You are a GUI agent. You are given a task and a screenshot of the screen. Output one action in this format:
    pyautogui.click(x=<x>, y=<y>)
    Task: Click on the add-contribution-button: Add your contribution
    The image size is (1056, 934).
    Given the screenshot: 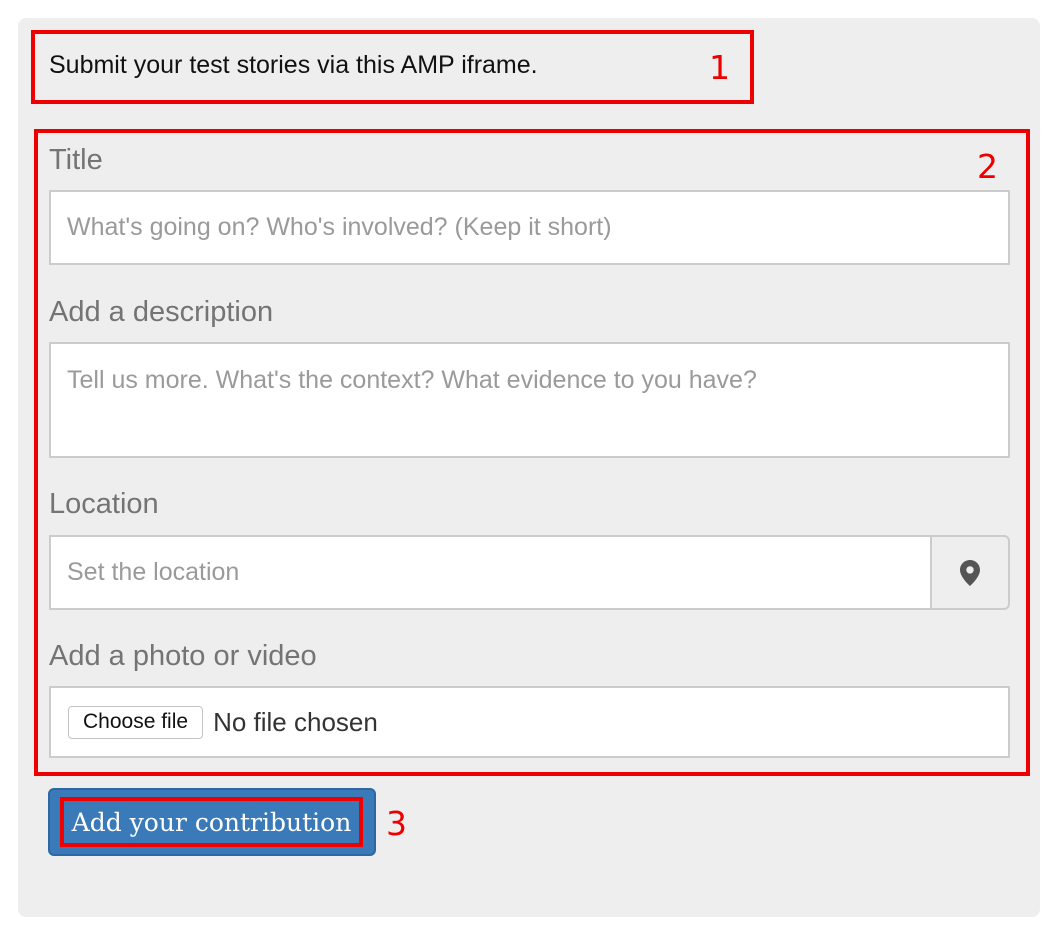 What is the action you would take?
    pyautogui.click(x=212, y=822)
    